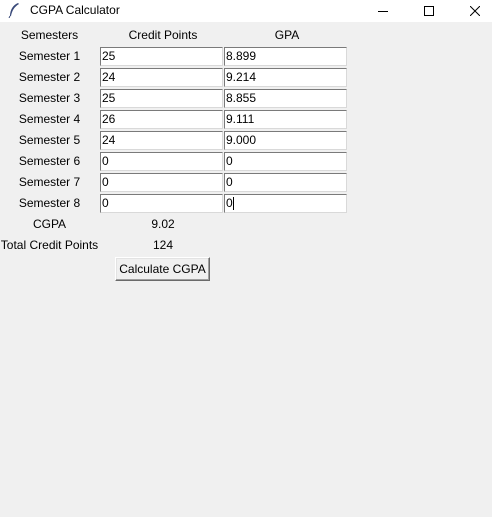 Image resolution: width=492 pixels, height=517 pixels. What do you see at coordinates (246, 11) in the screenshot?
I see `title-bar: CGPA Calculator` at bounding box center [246, 11].